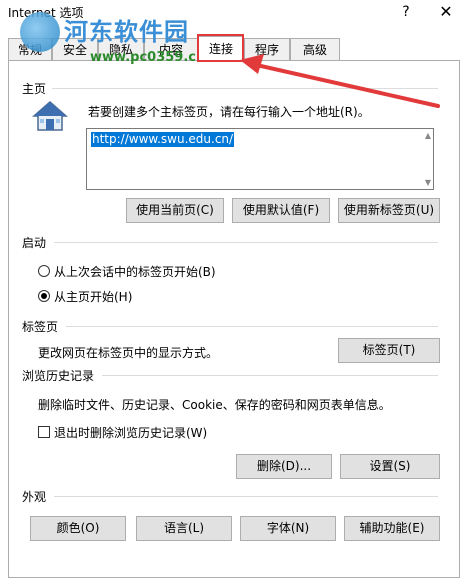  What do you see at coordinates (46, 13) in the screenshot?
I see `window-title: Internet 选项` at bounding box center [46, 13].